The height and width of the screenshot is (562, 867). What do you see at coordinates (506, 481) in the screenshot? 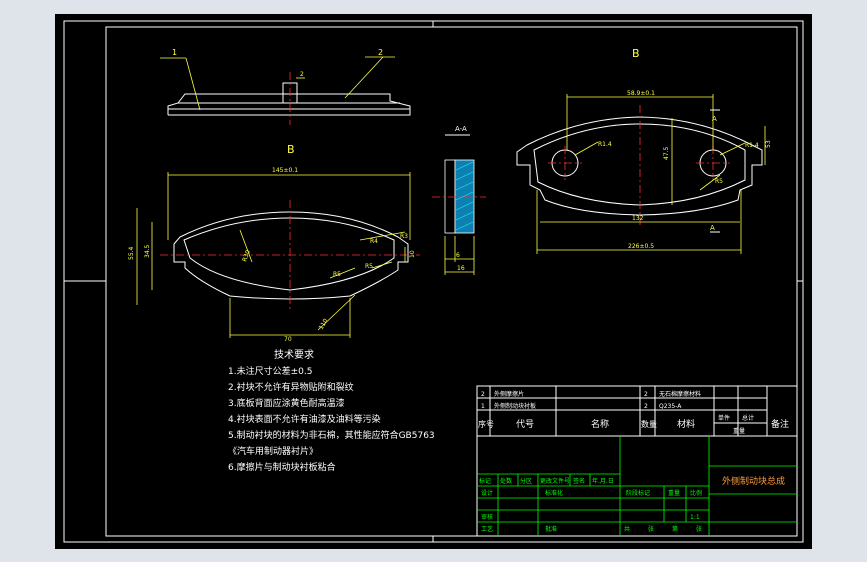
I see `lbl-count: 处数` at bounding box center [506, 481].